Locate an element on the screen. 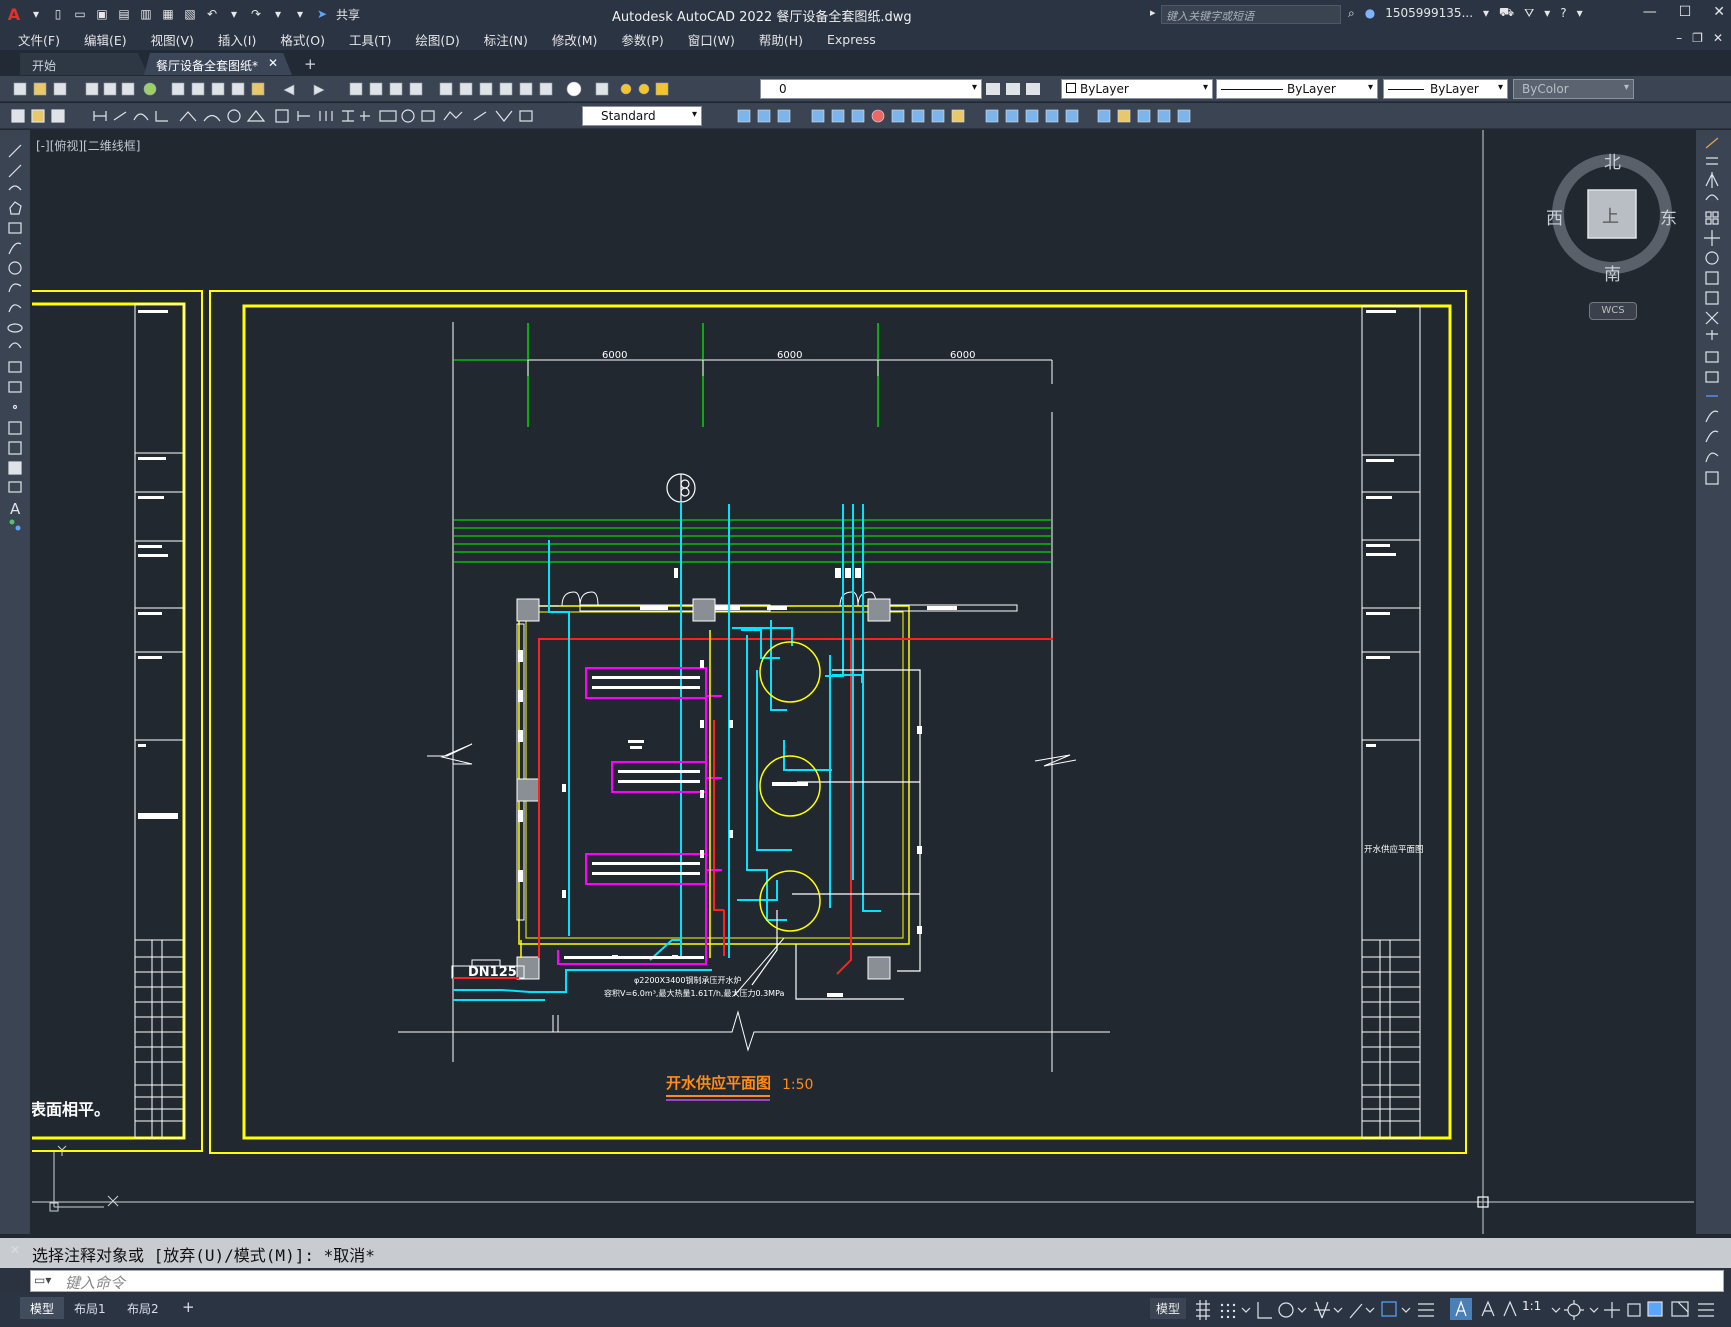 This screenshot has width=1731, height=1327. command-input: 键入命令 is located at coordinates (877, 1281).